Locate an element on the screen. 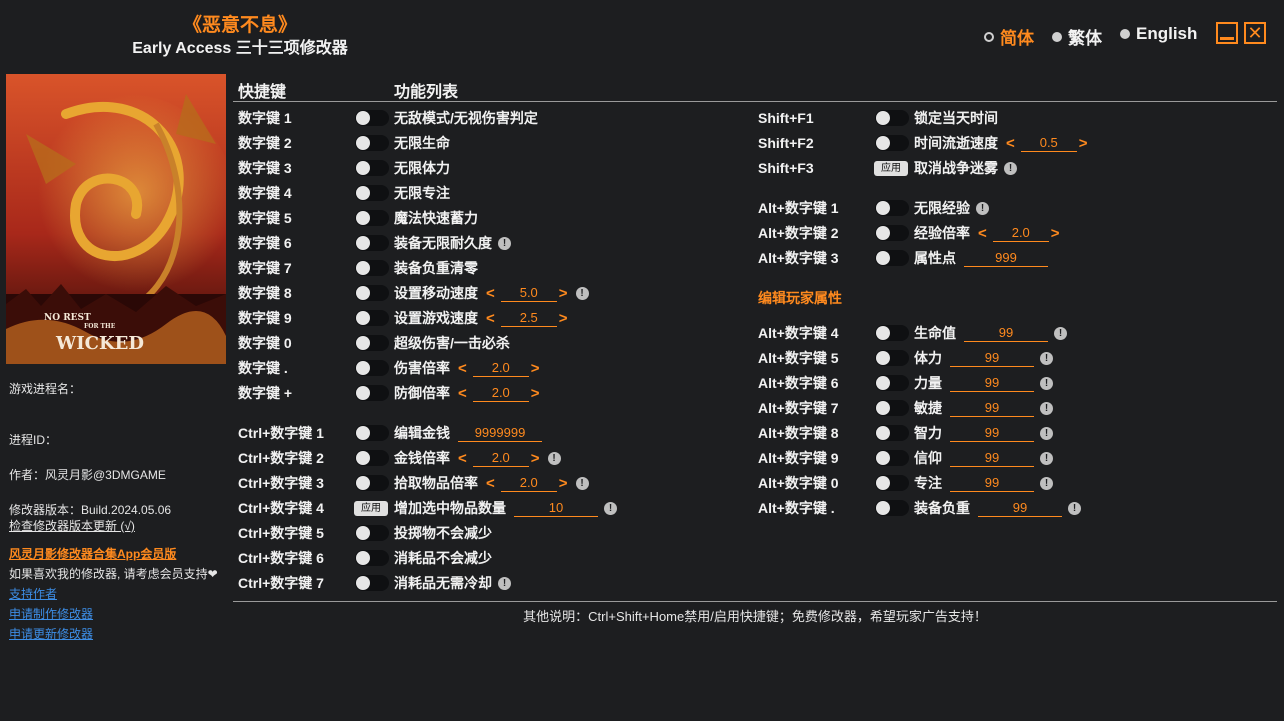 This screenshot has height=721, width=1284. process-name-label: 游戏进程名： is located at coordinates (45, 389).